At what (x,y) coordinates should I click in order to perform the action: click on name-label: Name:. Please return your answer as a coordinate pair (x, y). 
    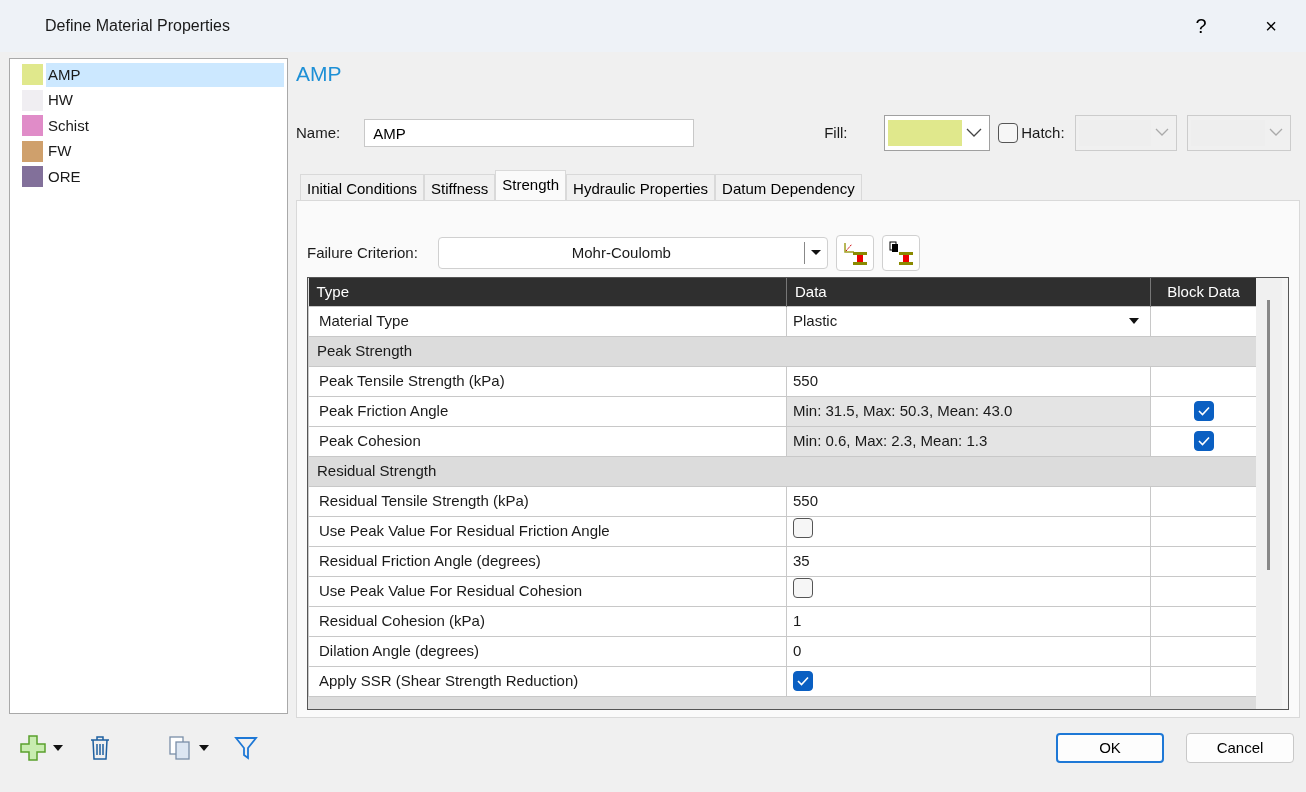
    Looking at the image, I should click on (318, 132).